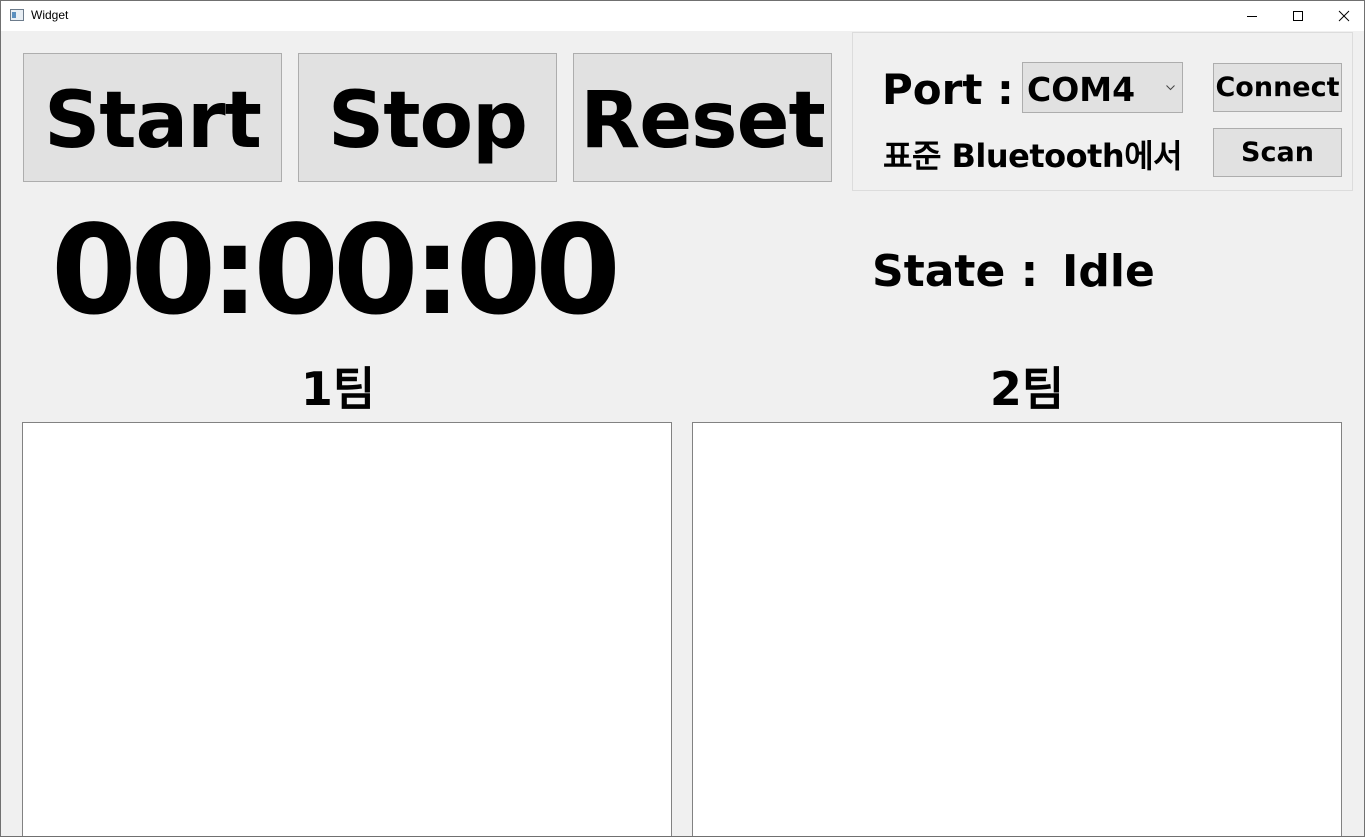  Describe the element at coordinates (427, 117) in the screenshot. I see `stop-button: Stop` at that location.